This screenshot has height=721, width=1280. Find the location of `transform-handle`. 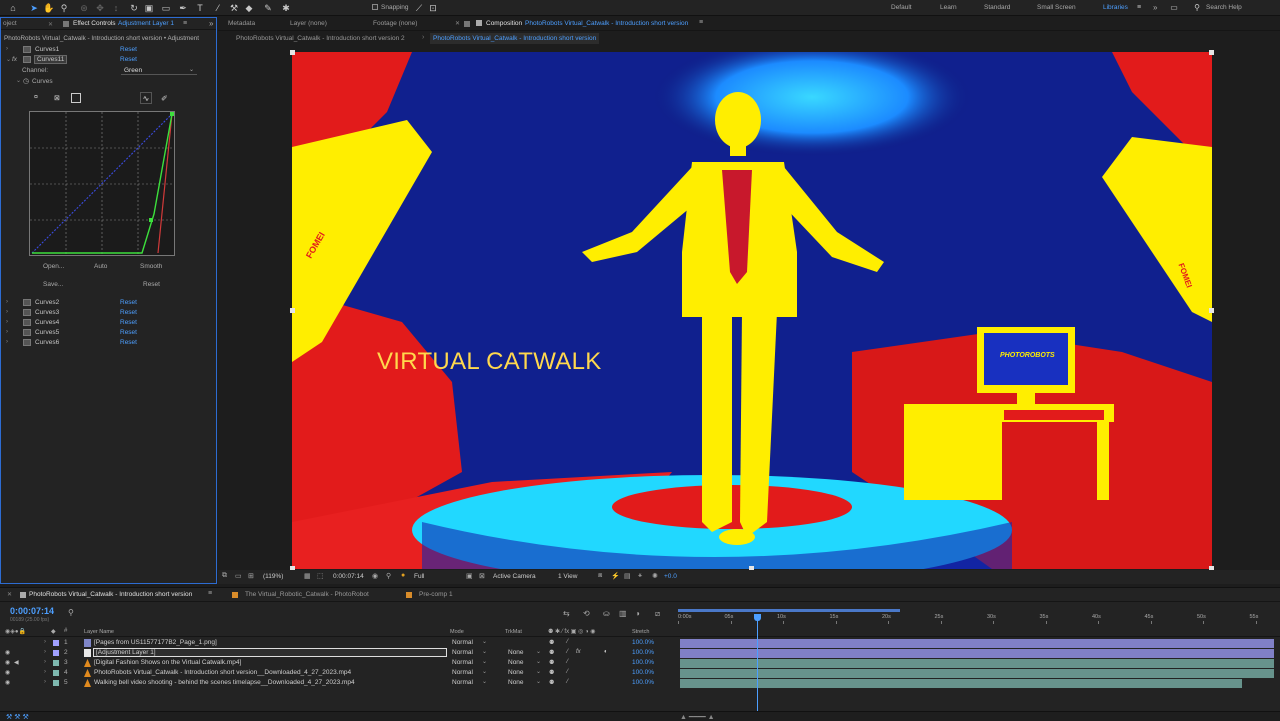

transform-handle is located at coordinates (1211, 52).